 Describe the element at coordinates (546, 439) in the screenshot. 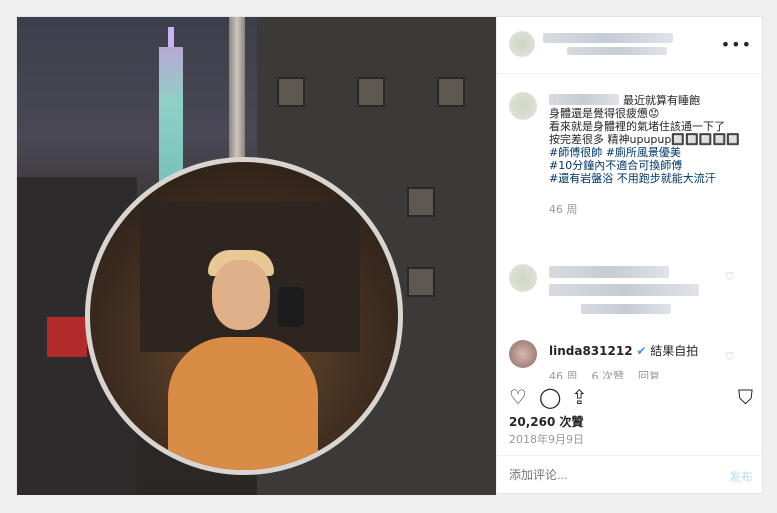

I see `post-date: 2018年9月9日` at that location.